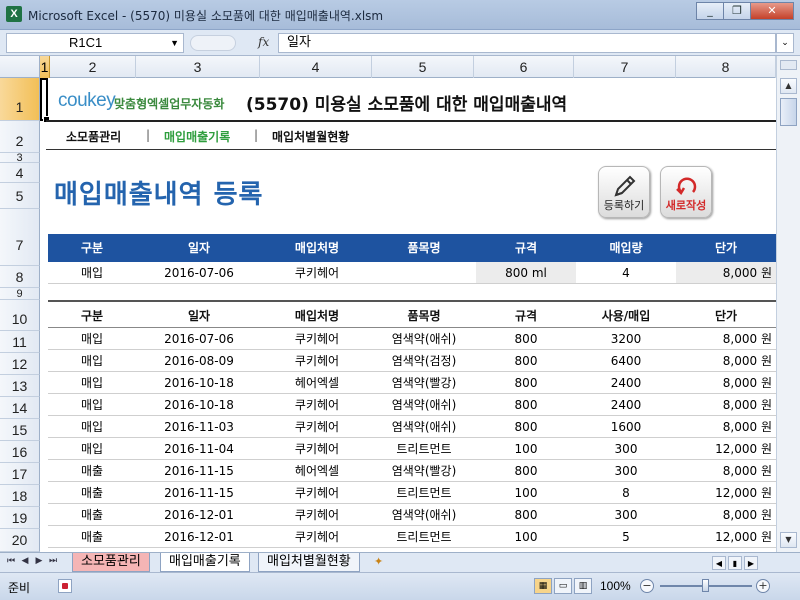 This screenshot has height=600, width=800. I want to click on column-header: 4, so click(316, 67).